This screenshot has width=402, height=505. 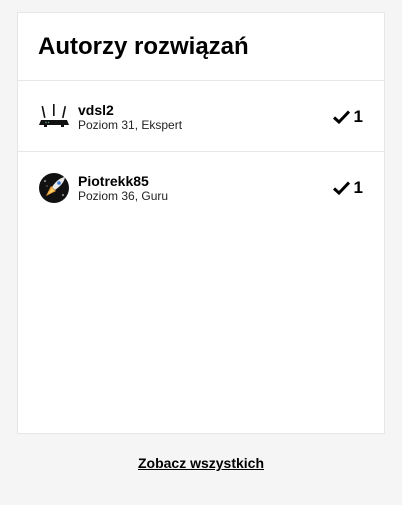 What do you see at coordinates (123, 196) in the screenshot?
I see `author-rank: Poziom 36, Guru` at bounding box center [123, 196].